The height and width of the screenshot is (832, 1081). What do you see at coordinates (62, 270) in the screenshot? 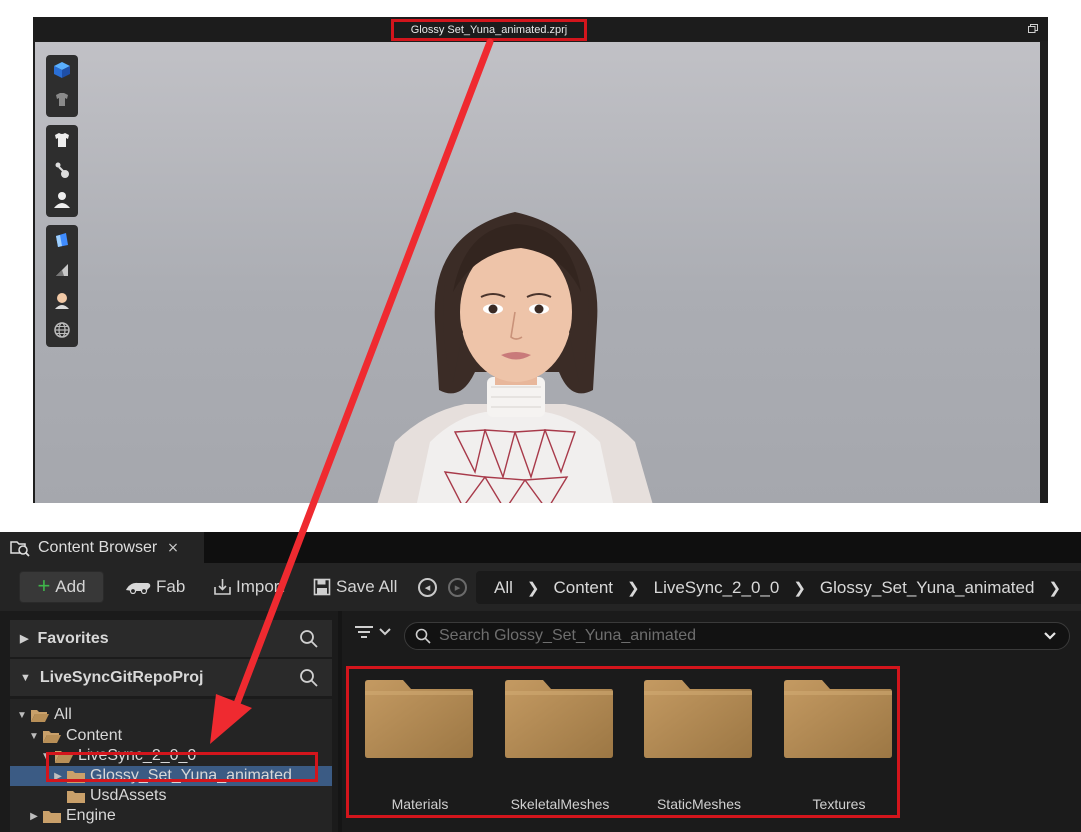
I see `texture-icon` at bounding box center [62, 270].